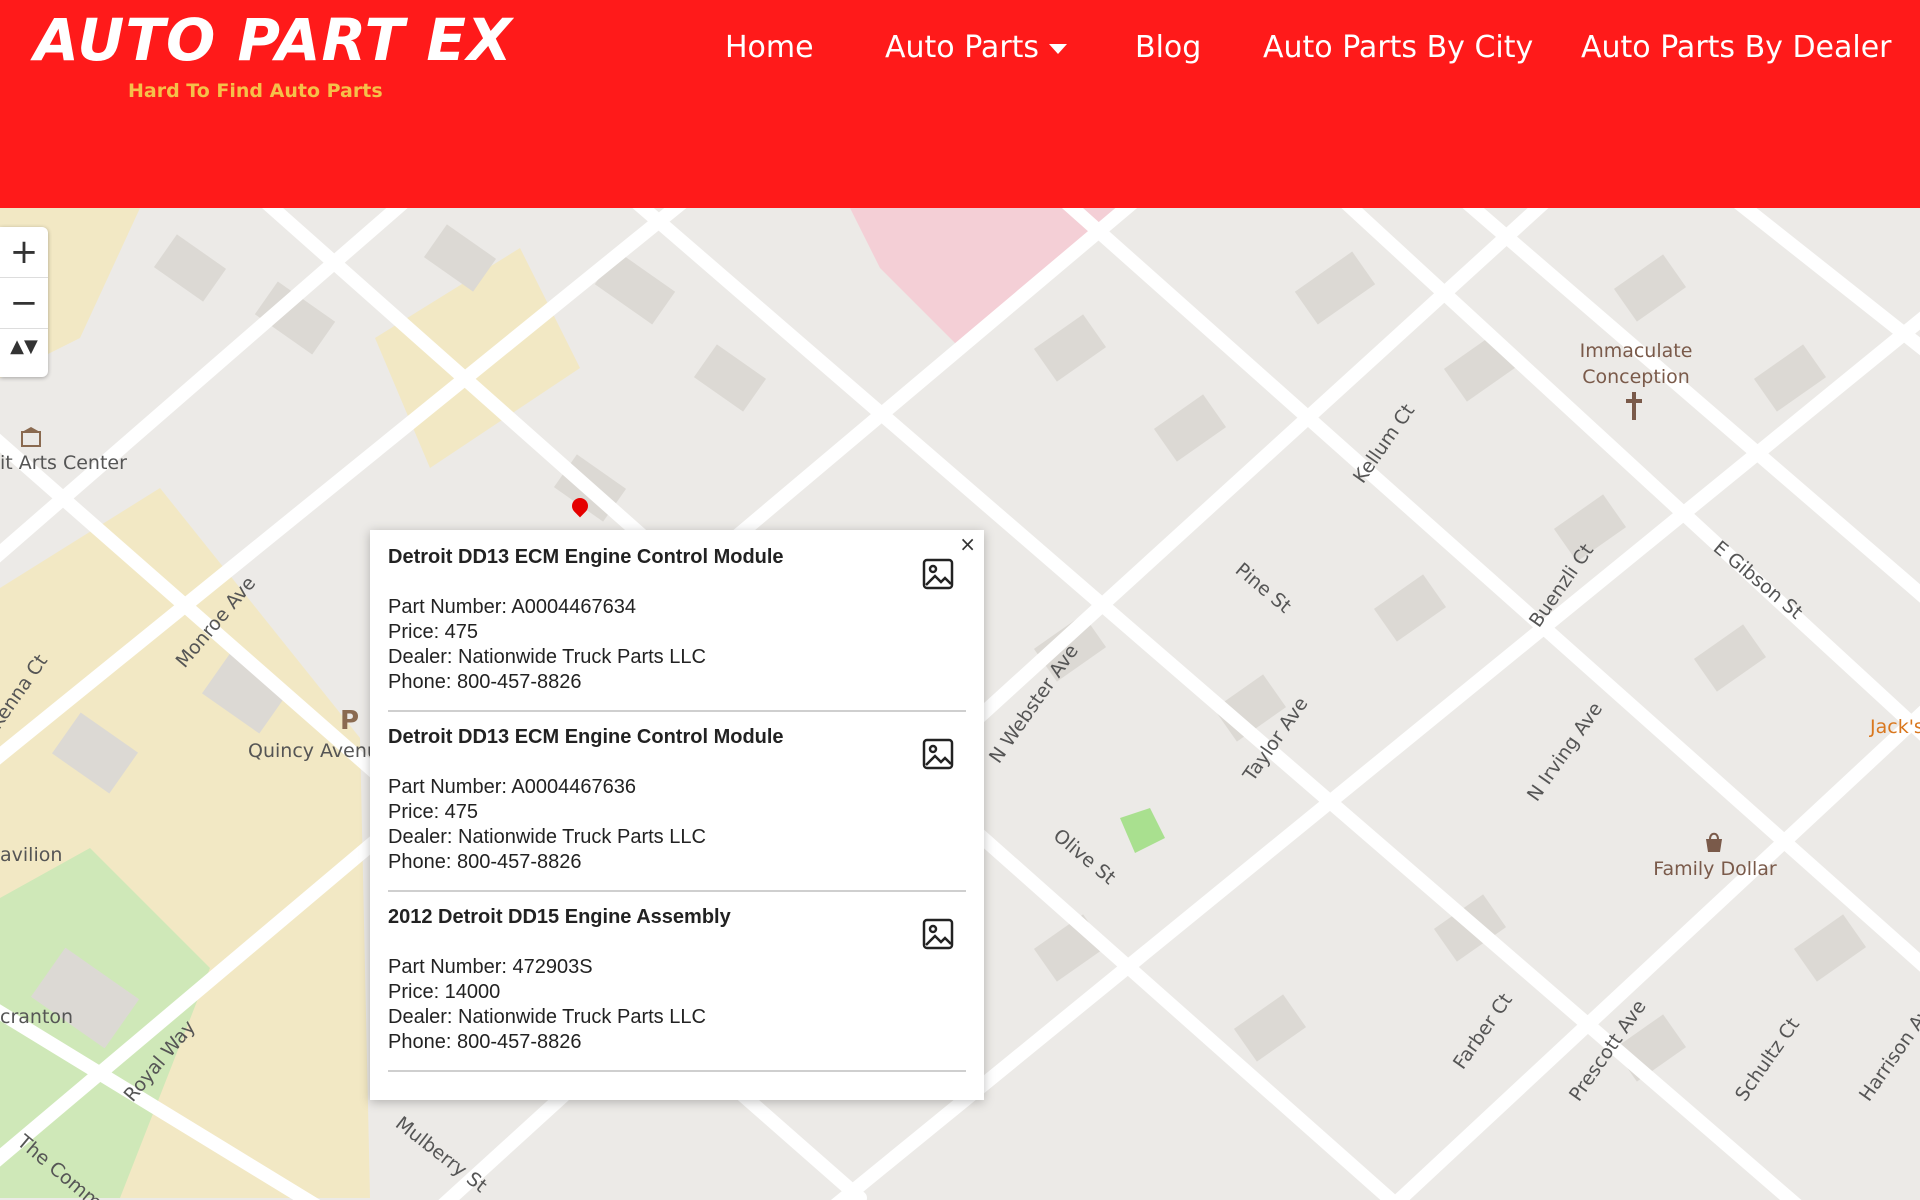 The height and width of the screenshot is (1200, 1920). I want to click on part-number: Part Number: A0004467636, so click(512, 787).